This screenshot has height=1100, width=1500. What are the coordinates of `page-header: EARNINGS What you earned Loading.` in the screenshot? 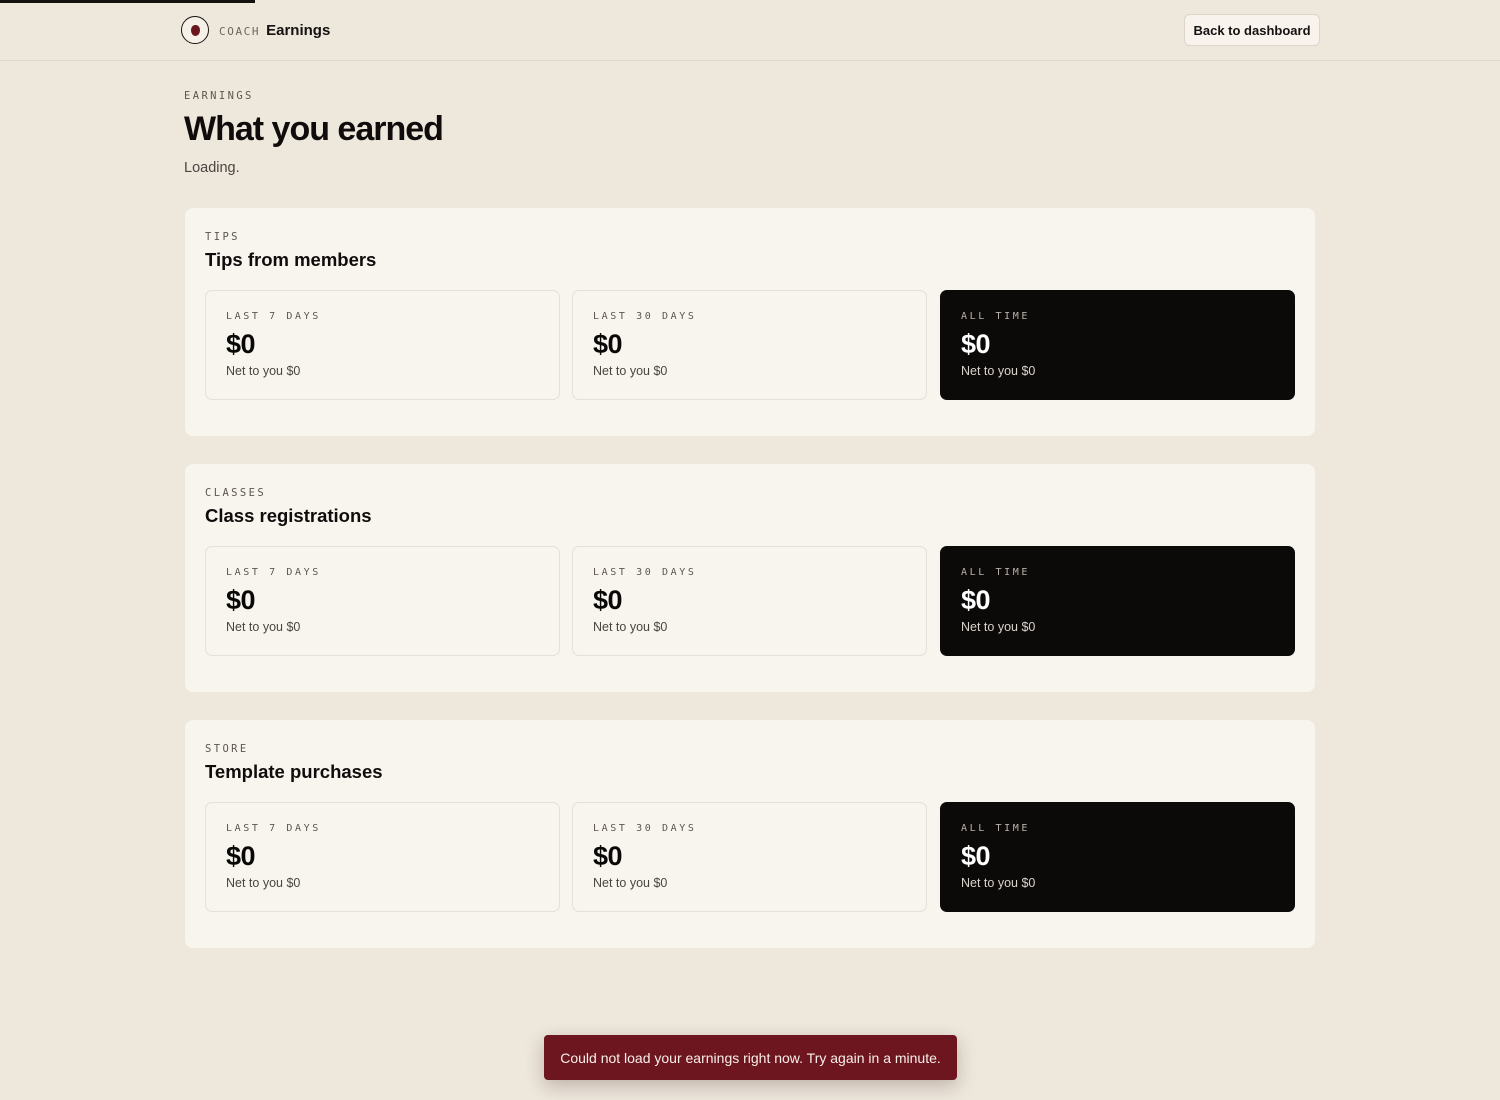 It's located at (314, 133).